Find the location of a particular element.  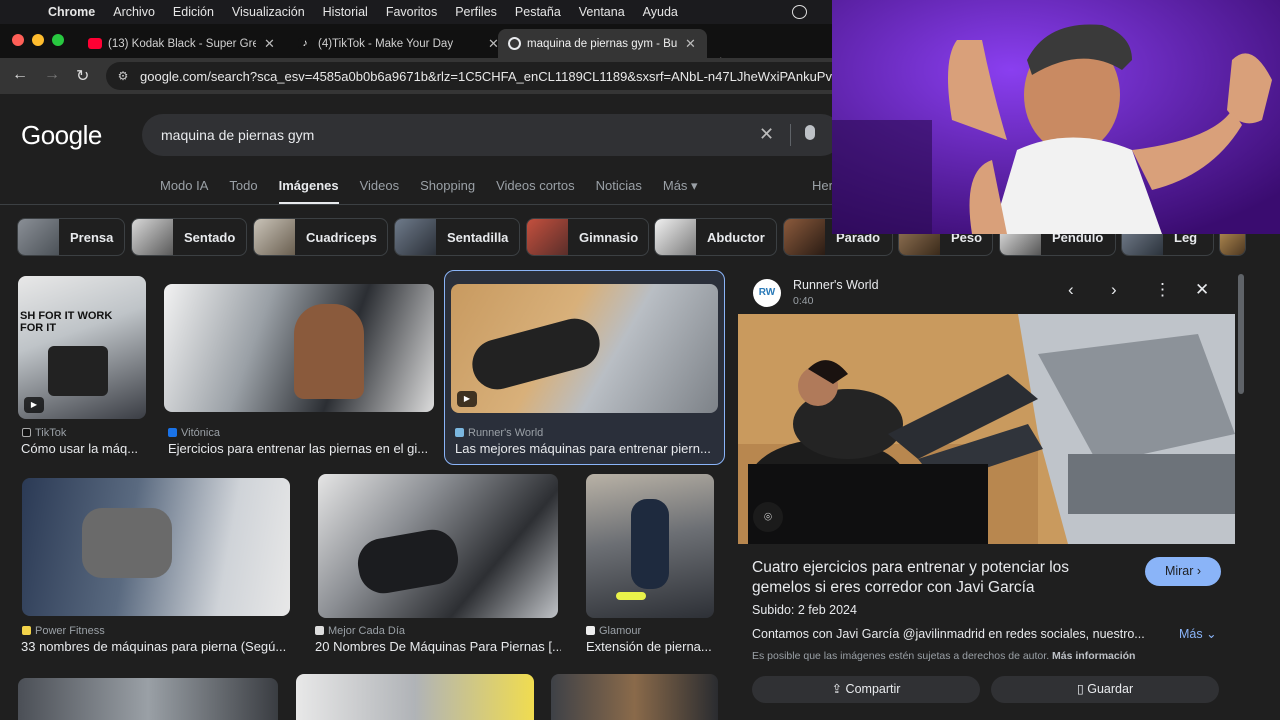

chevron-left-icon: ‹ is located at coordinates (1071, 290).